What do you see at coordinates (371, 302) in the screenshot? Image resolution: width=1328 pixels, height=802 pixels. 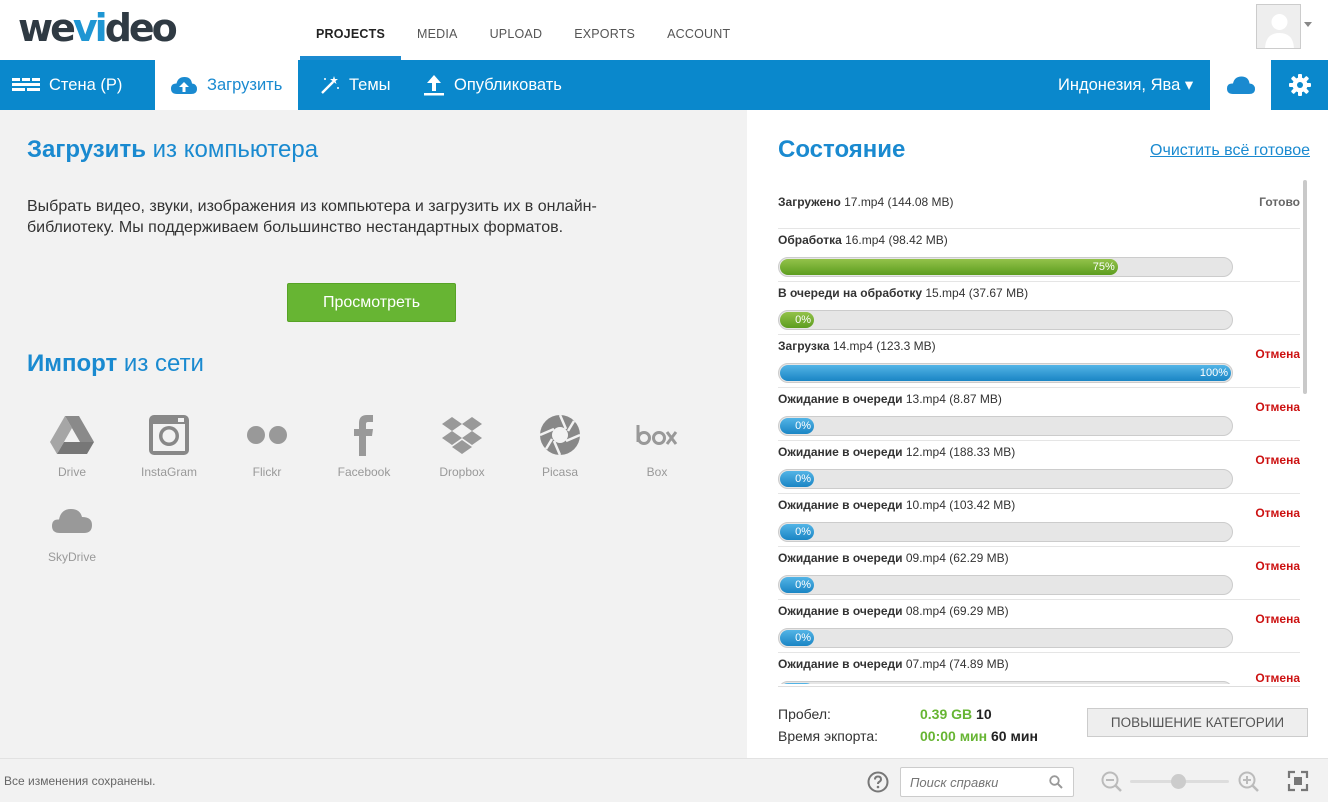 I see `browse-button: Просмотреть` at bounding box center [371, 302].